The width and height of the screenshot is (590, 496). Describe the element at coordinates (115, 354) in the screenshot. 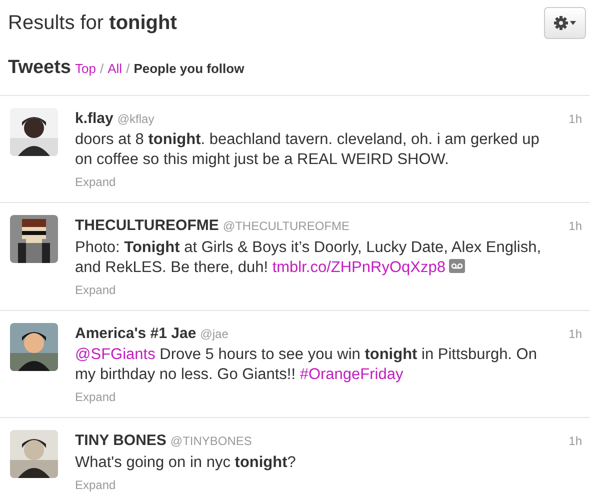

I see `tweet-link: @SFGiants` at that location.